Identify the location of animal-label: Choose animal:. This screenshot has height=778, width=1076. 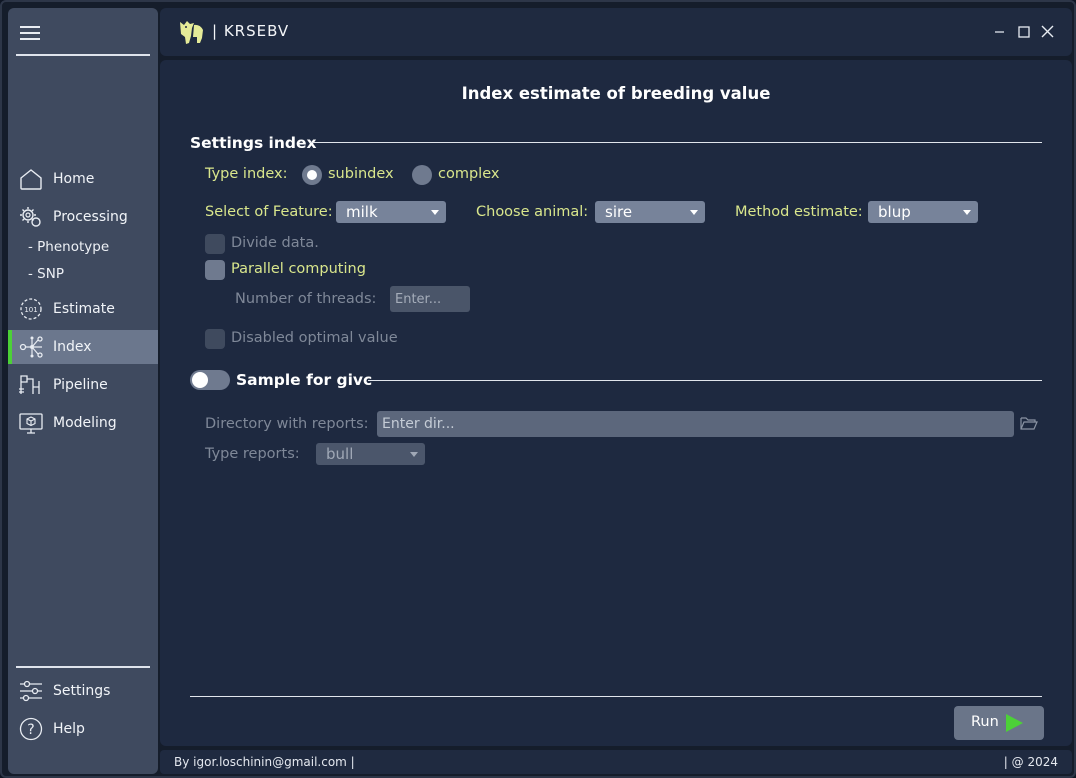
(532, 212).